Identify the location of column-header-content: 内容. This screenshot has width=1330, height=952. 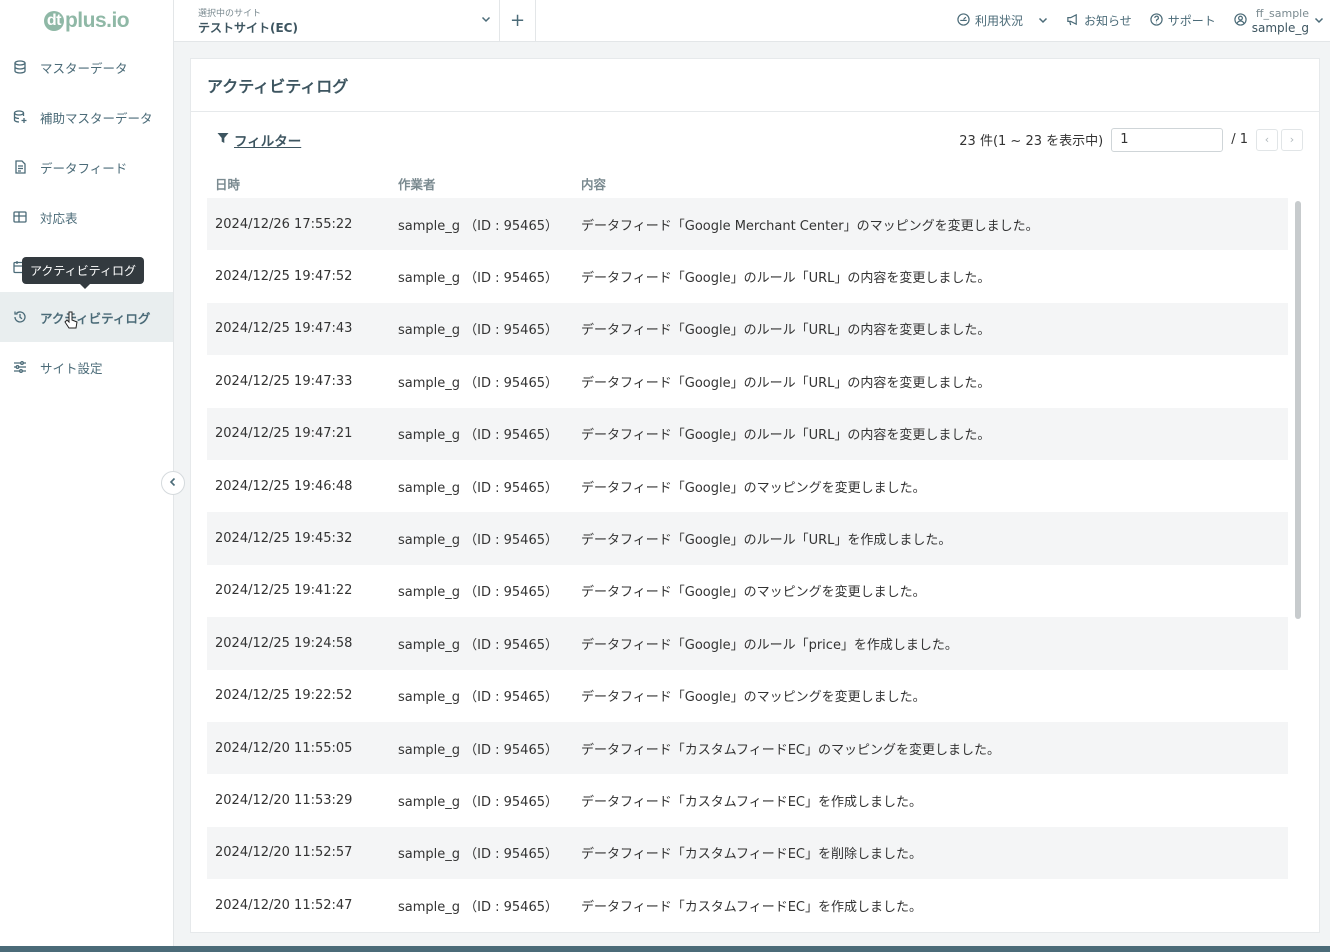
(593, 183).